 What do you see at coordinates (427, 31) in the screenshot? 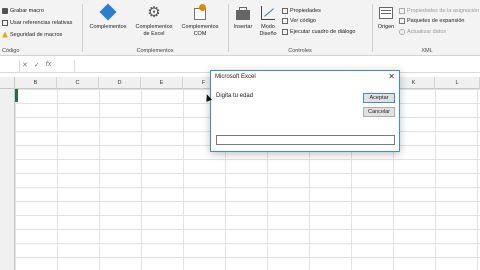
I see `refresh-data-label: Actualizar datos` at bounding box center [427, 31].